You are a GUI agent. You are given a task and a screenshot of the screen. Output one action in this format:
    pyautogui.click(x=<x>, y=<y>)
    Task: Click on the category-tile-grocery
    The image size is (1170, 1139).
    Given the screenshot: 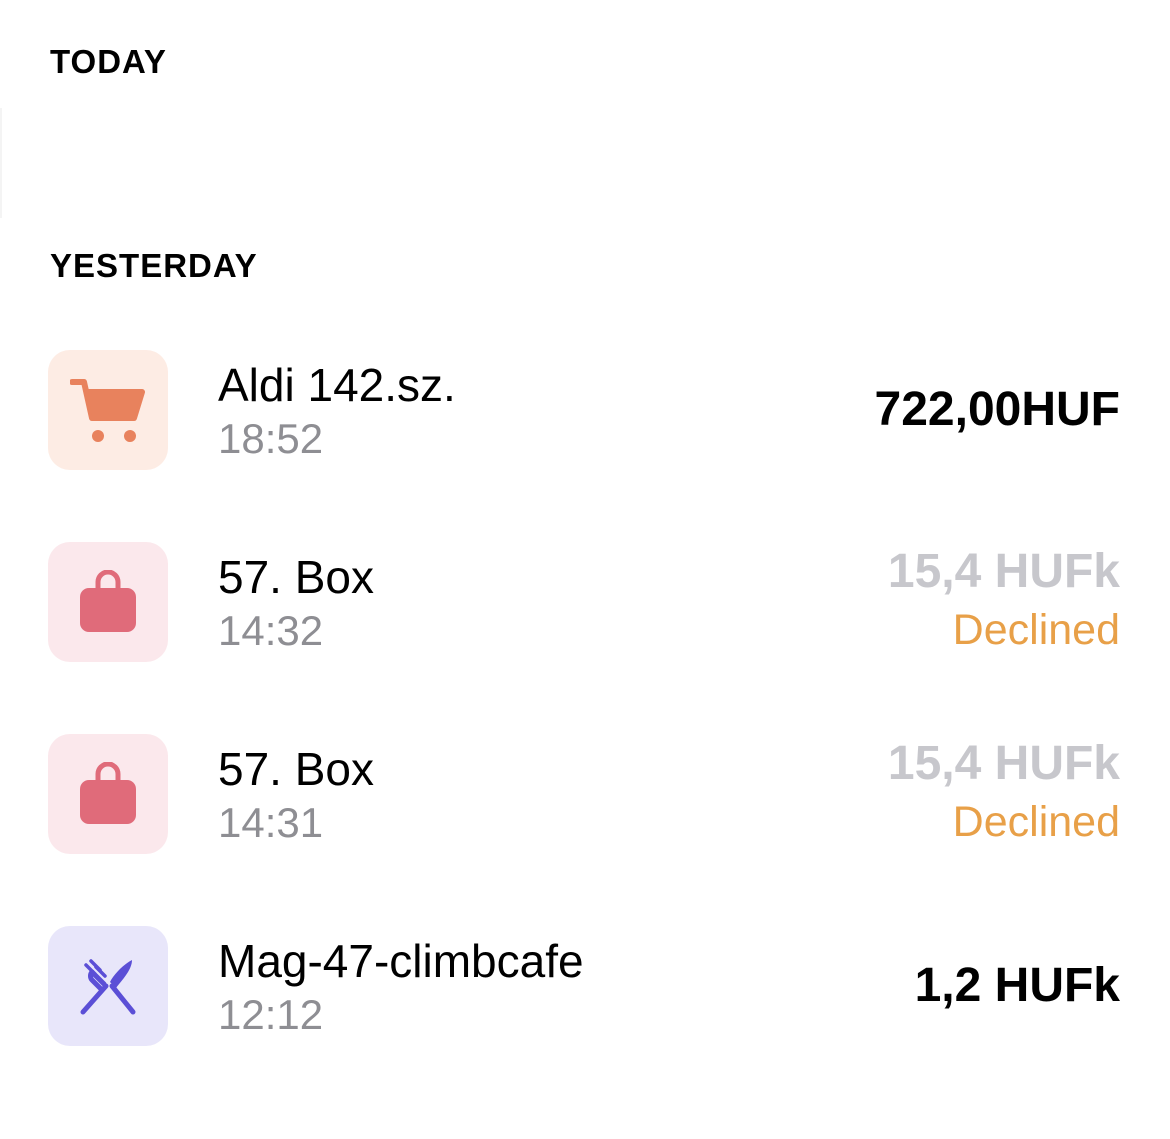 What is the action you would take?
    pyautogui.click(x=108, y=410)
    